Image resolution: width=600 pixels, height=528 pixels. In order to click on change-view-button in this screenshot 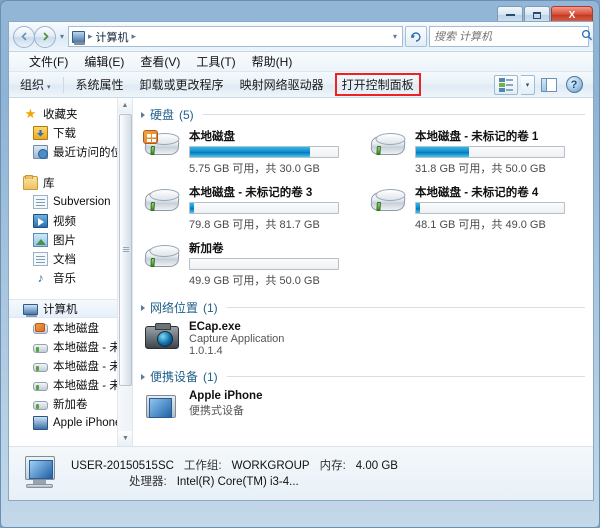, I will do `click(506, 84)`.